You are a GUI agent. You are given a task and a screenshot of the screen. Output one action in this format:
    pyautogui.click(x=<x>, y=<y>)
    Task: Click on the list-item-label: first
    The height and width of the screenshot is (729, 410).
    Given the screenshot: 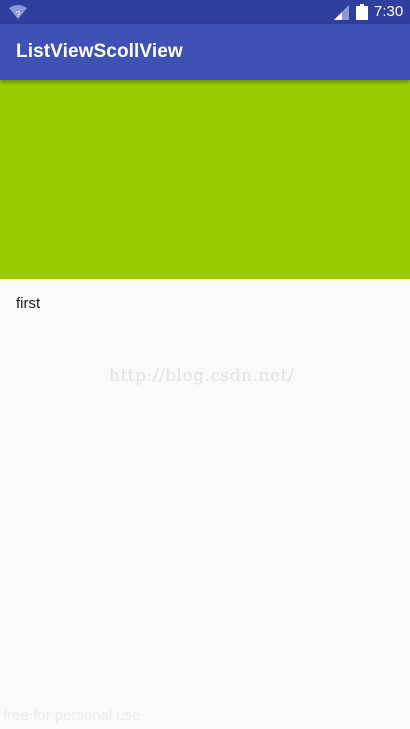 What is the action you would take?
    pyautogui.click(x=28, y=303)
    